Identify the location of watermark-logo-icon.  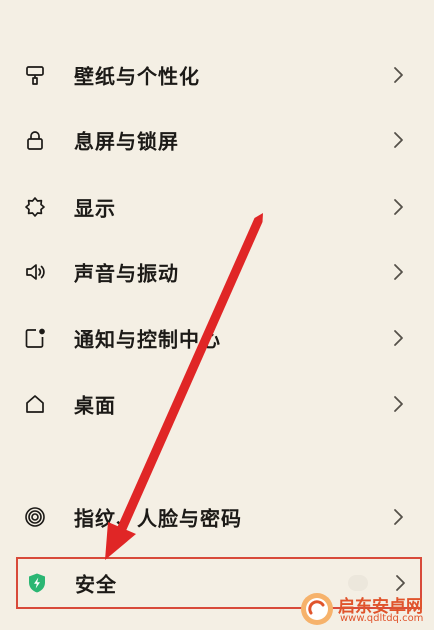
(317, 609).